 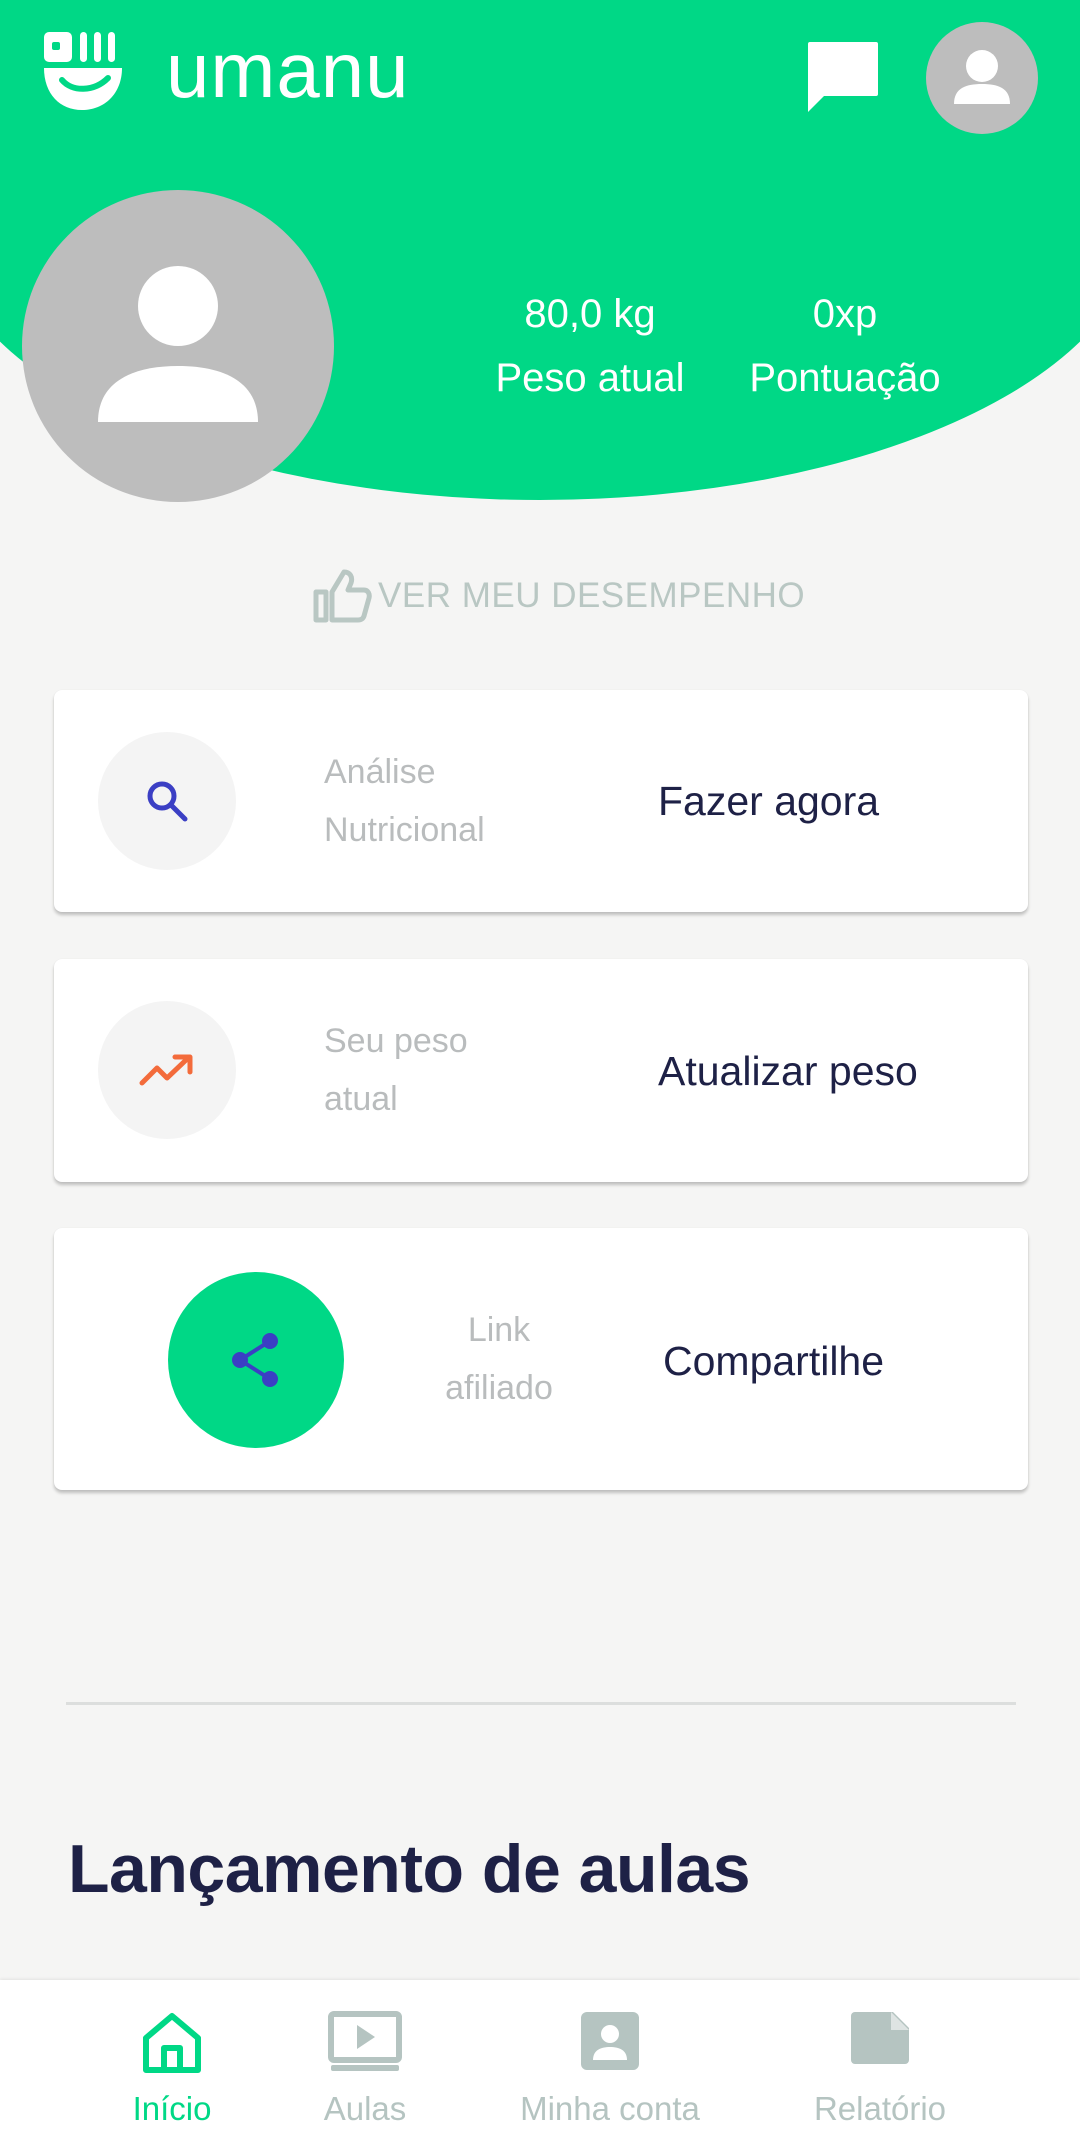 I want to click on current-weight-card: Seu peso atual Atualizar peso, so click(x=541, y=1070).